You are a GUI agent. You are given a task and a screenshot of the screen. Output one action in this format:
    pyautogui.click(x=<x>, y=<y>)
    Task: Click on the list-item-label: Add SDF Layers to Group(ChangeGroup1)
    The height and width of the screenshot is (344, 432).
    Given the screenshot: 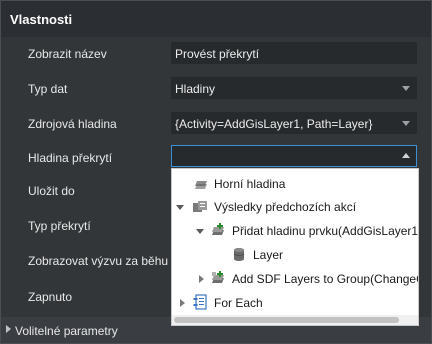 What is the action you would take?
    pyautogui.click(x=325, y=279)
    